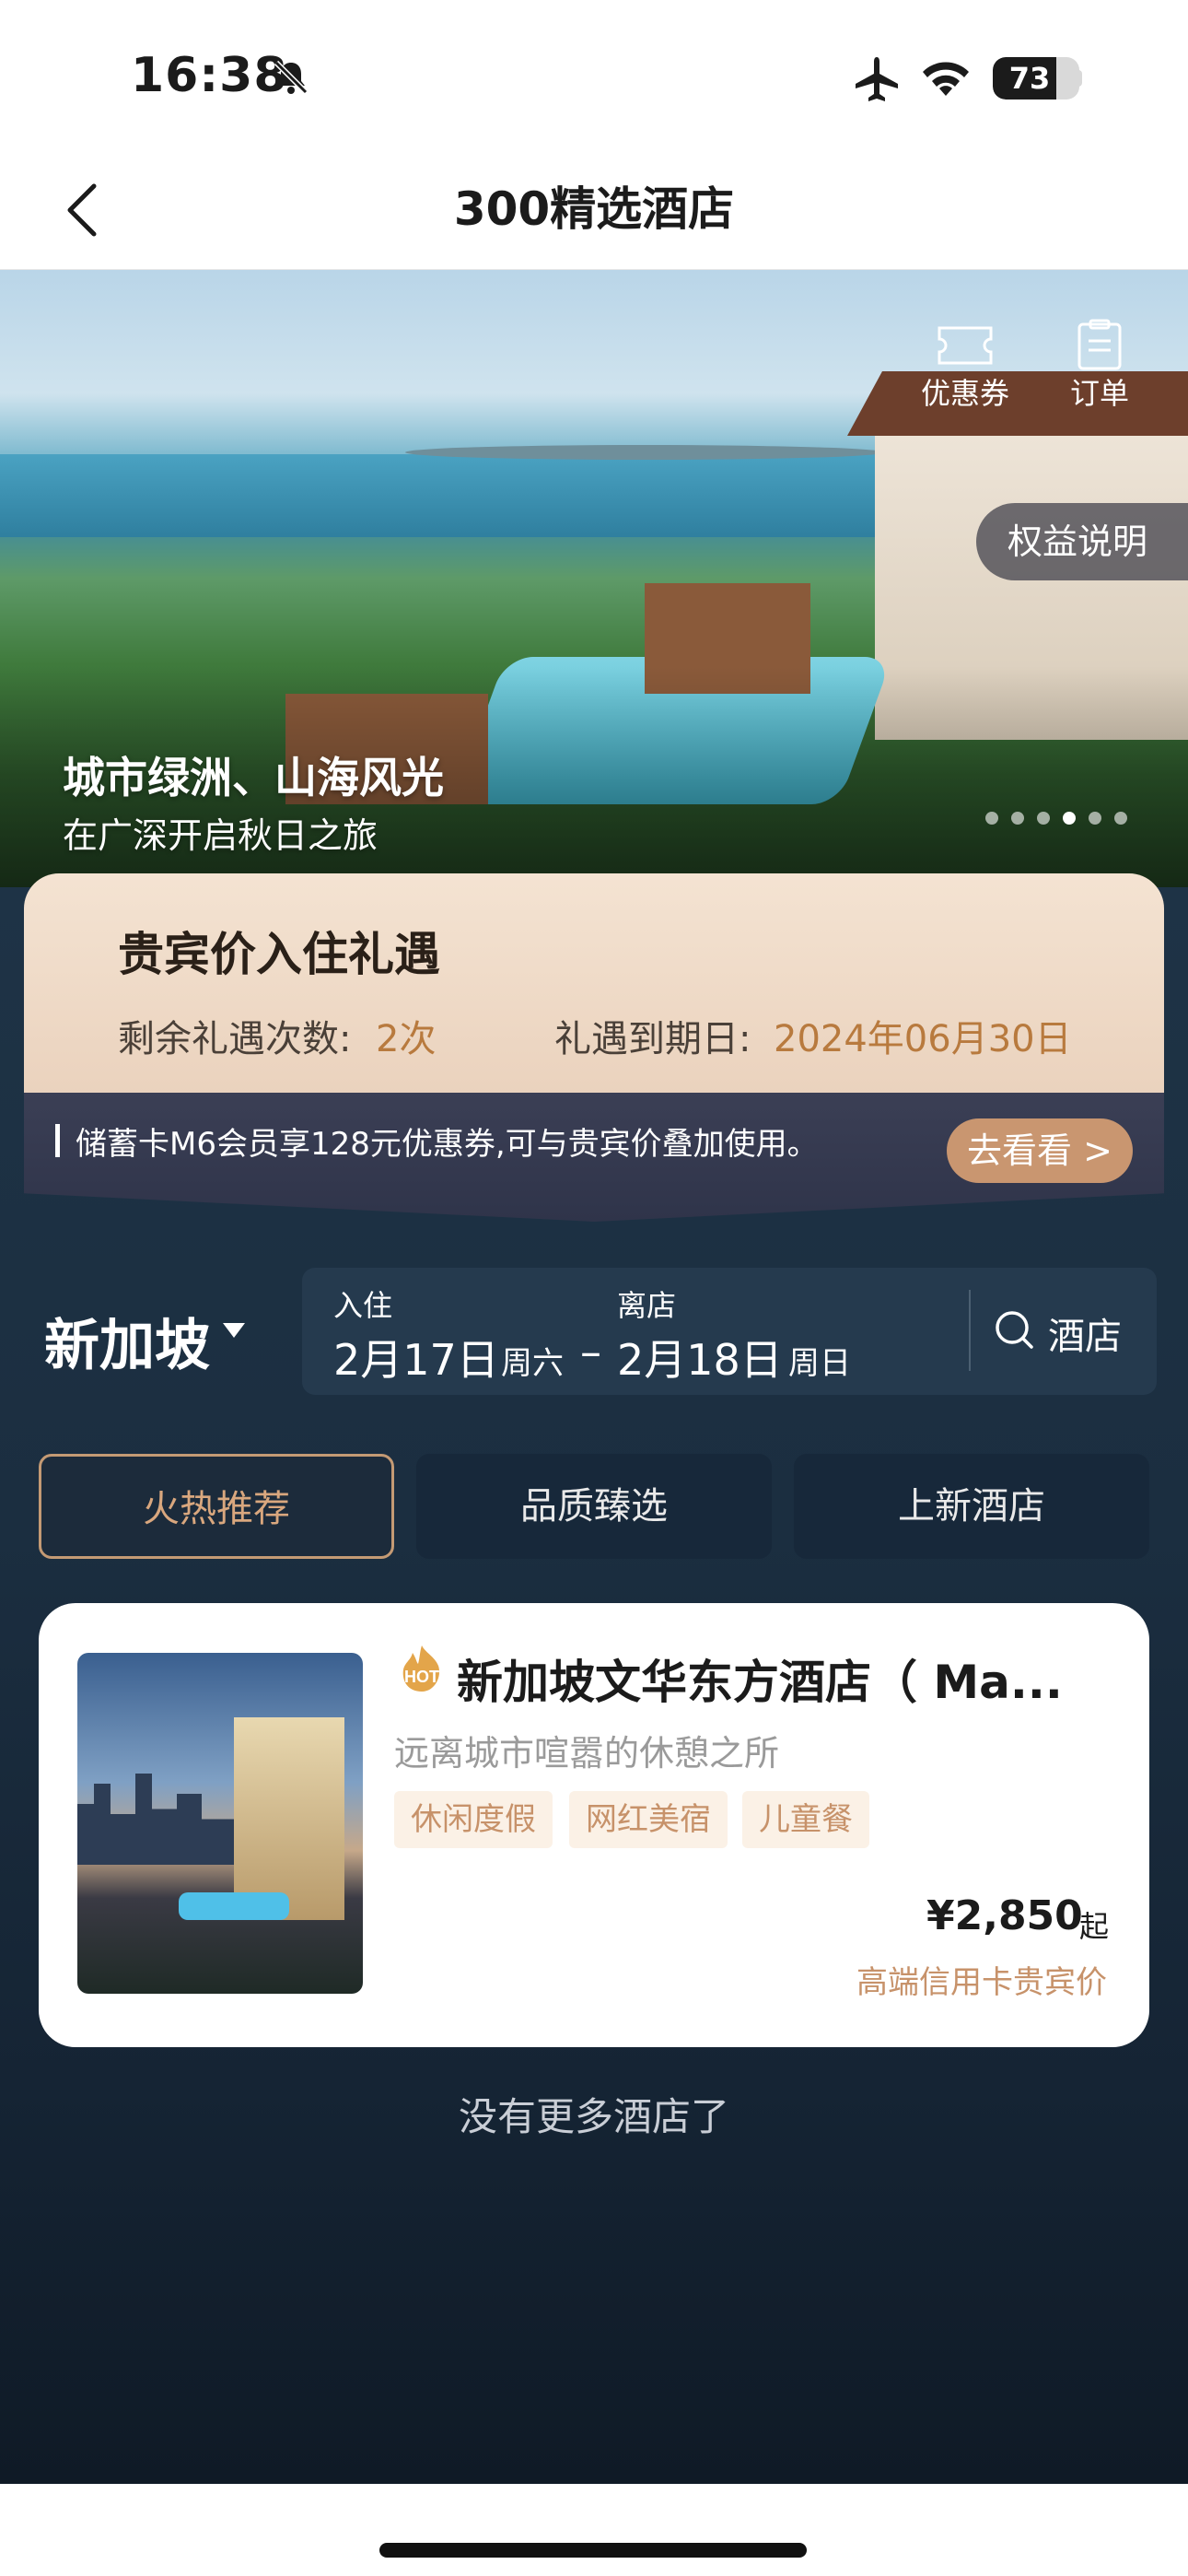 The image size is (1188, 2576). What do you see at coordinates (587, 1754) in the screenshot?
I see `hotel-subtitle: 远离城市喧嚣的休憩之所` at bounding box center [587, 1754].